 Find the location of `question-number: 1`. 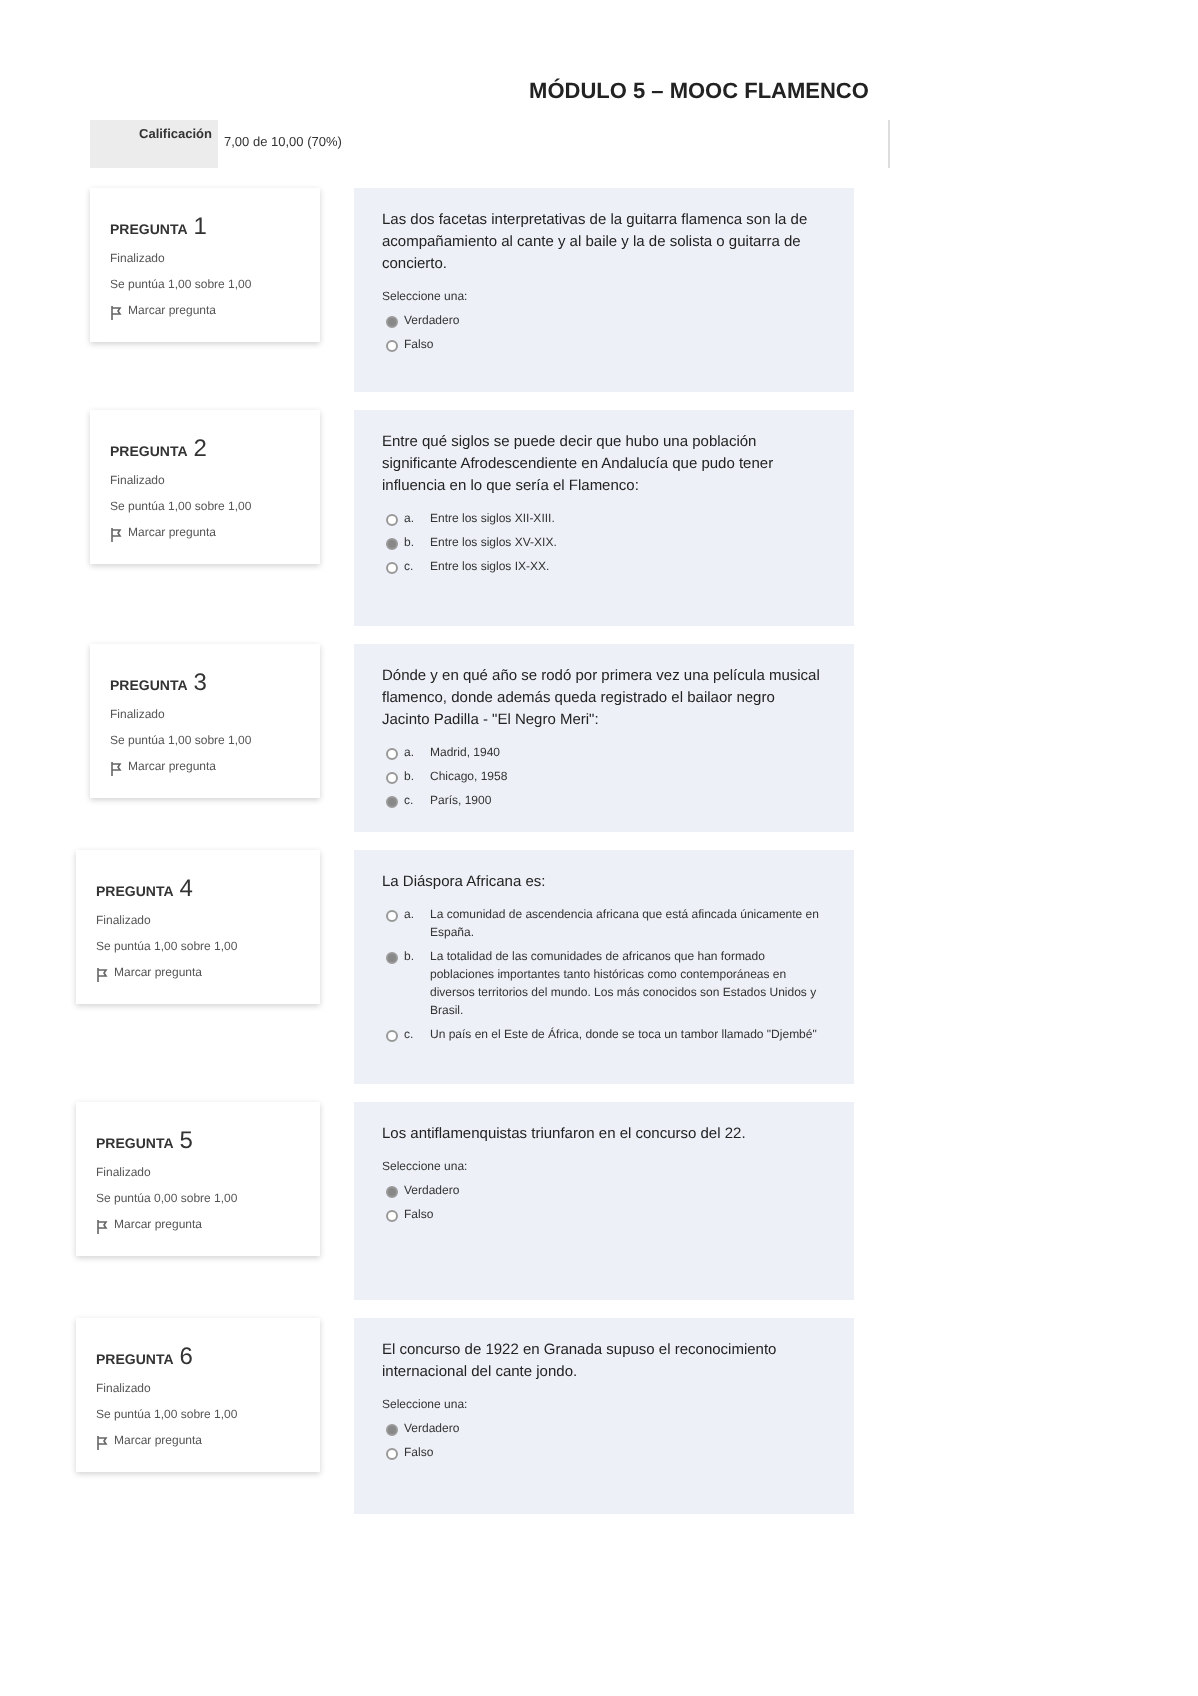

question-number: 1 is located at coordinates (200, 226).